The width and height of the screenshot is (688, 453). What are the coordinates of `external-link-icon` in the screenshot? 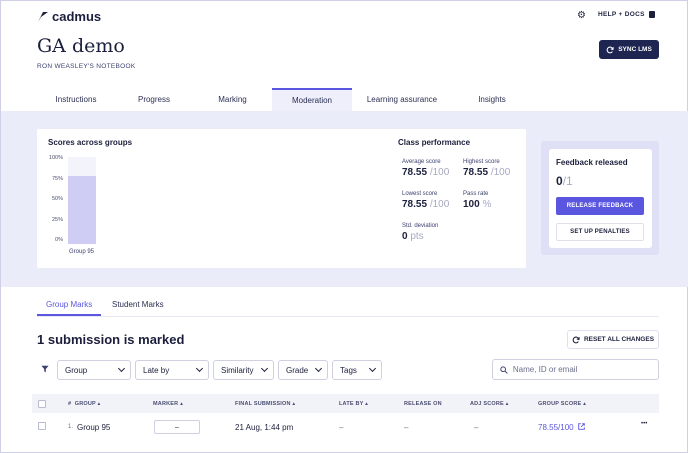 It's located at (581, 426).